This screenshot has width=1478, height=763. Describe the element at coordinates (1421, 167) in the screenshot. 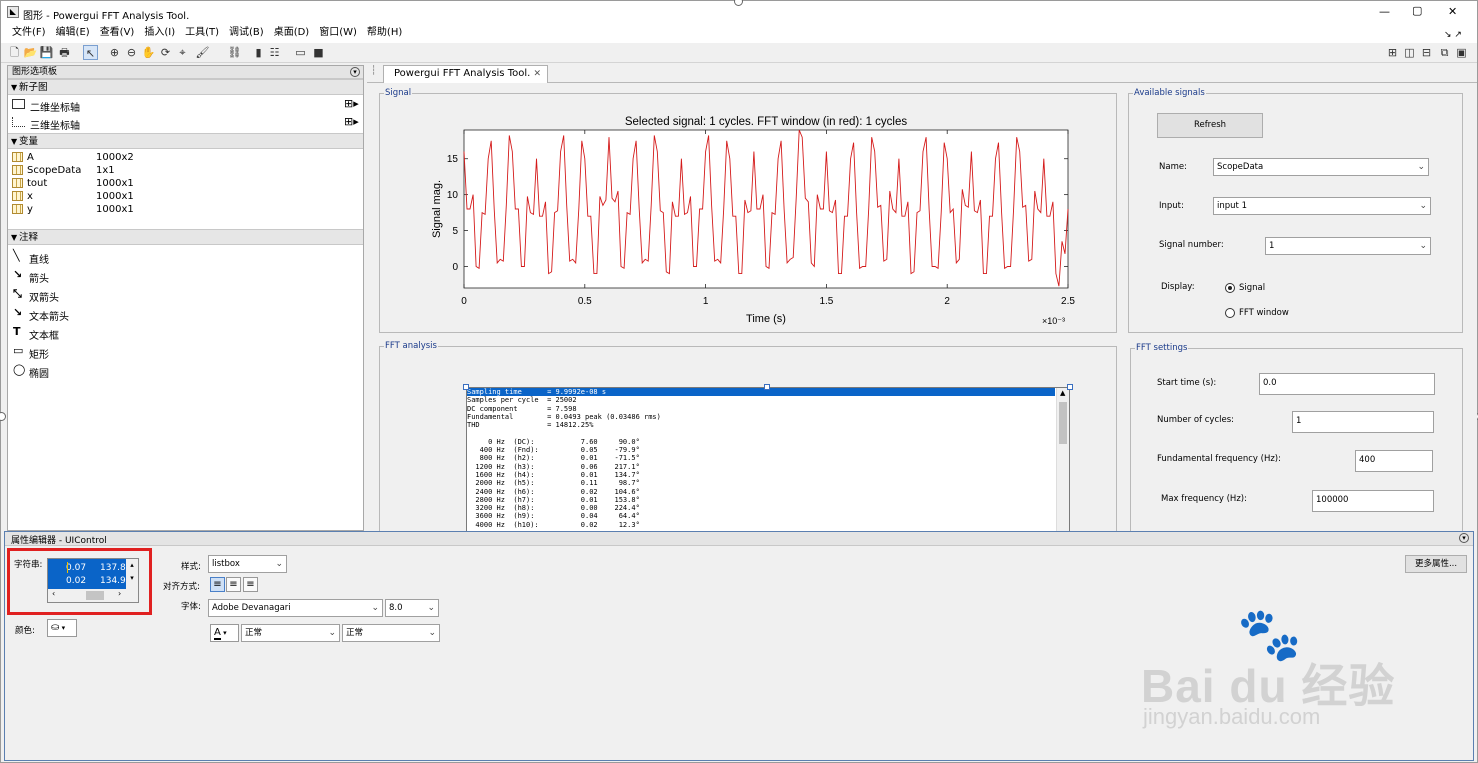

I see `chevron-down-icon: ⌄` at that location.